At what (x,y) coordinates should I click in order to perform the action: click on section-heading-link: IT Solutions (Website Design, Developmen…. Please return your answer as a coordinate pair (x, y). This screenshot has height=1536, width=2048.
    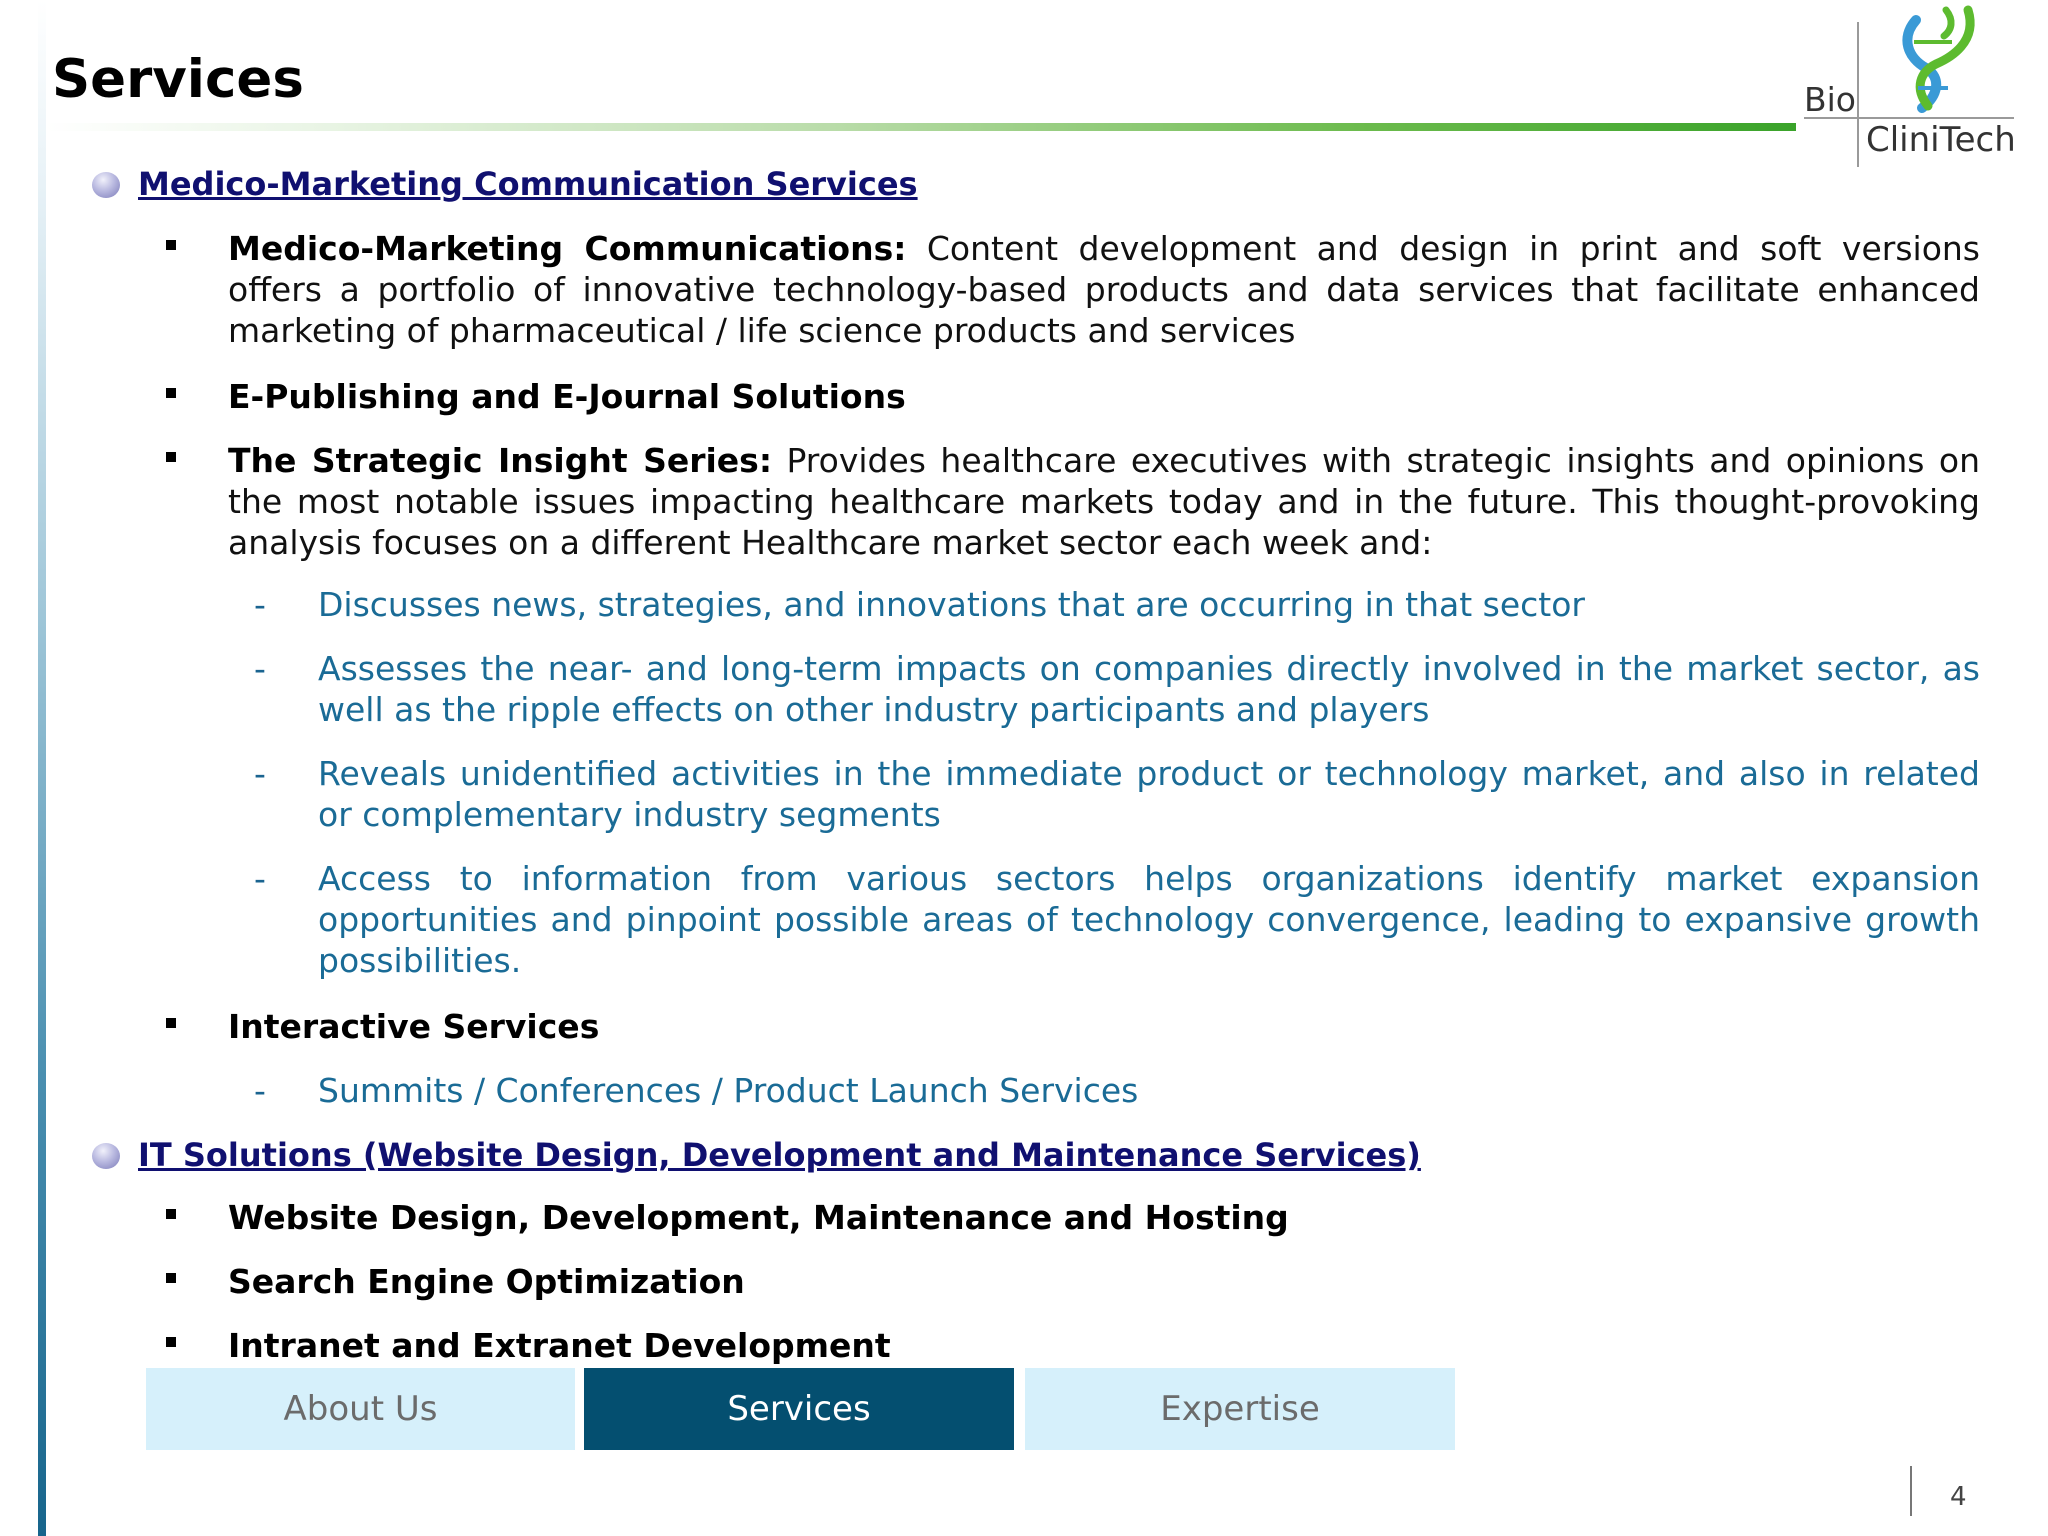
    Looking at the image, I should click on (779, 1155).